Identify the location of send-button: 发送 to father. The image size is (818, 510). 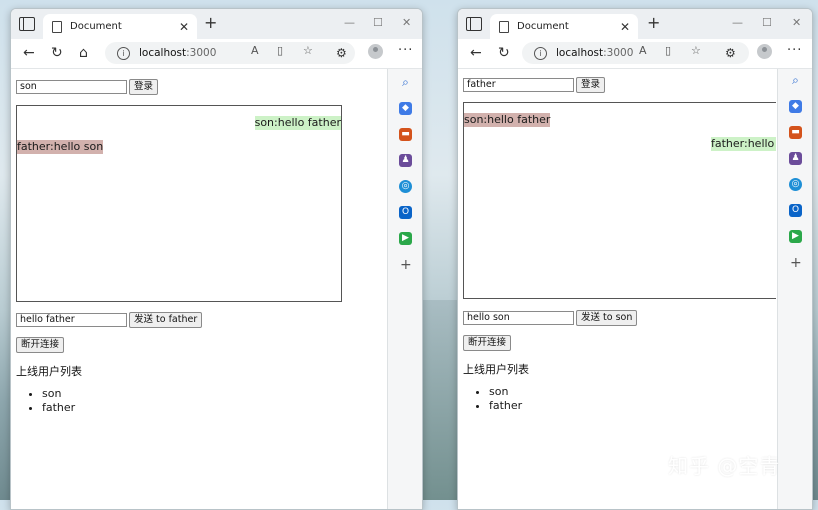
(166, 320).